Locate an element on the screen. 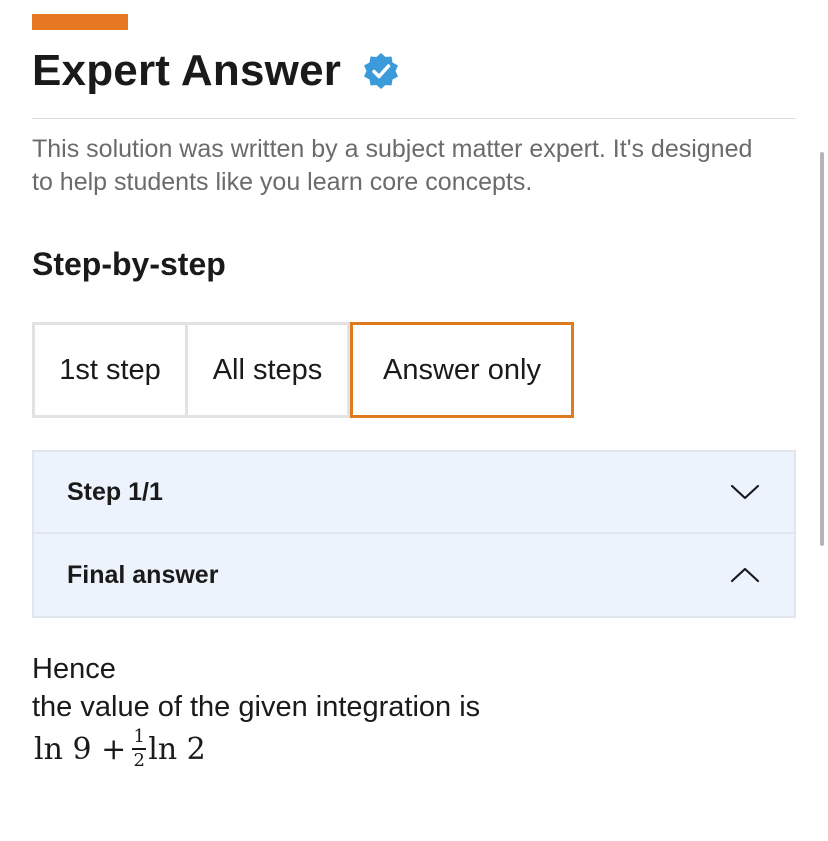 Image resolution: width=828 pixels, height=841 pixels. verified-badge-icon is located at coordinates (381, 71).